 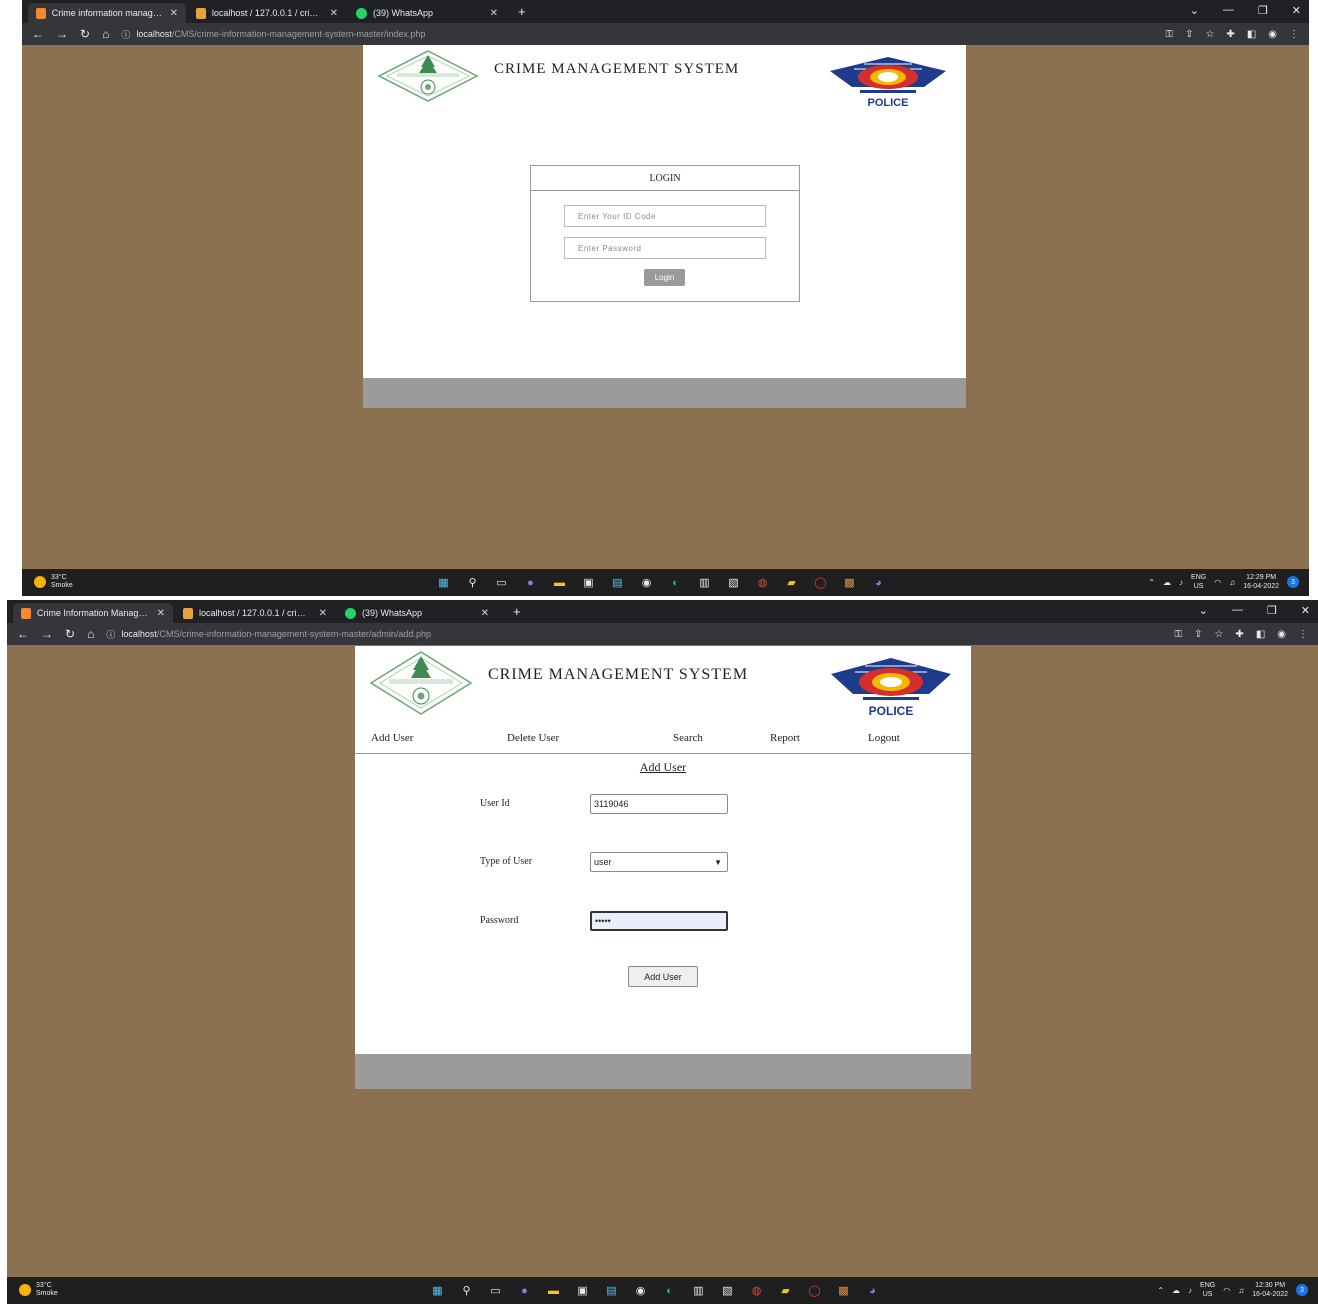 I want to click on nav-add-user: Add User, so click(x=392, y=738).